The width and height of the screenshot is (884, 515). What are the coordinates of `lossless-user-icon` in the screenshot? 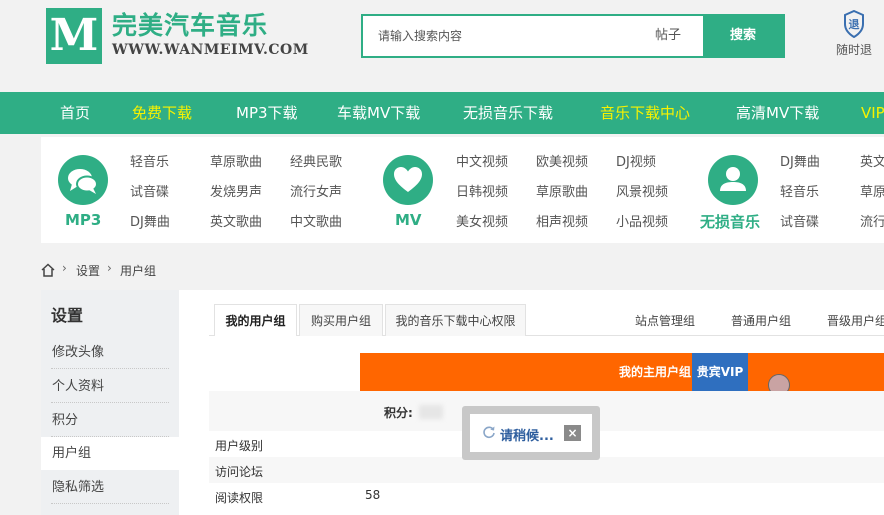 It's located at (733, 180).